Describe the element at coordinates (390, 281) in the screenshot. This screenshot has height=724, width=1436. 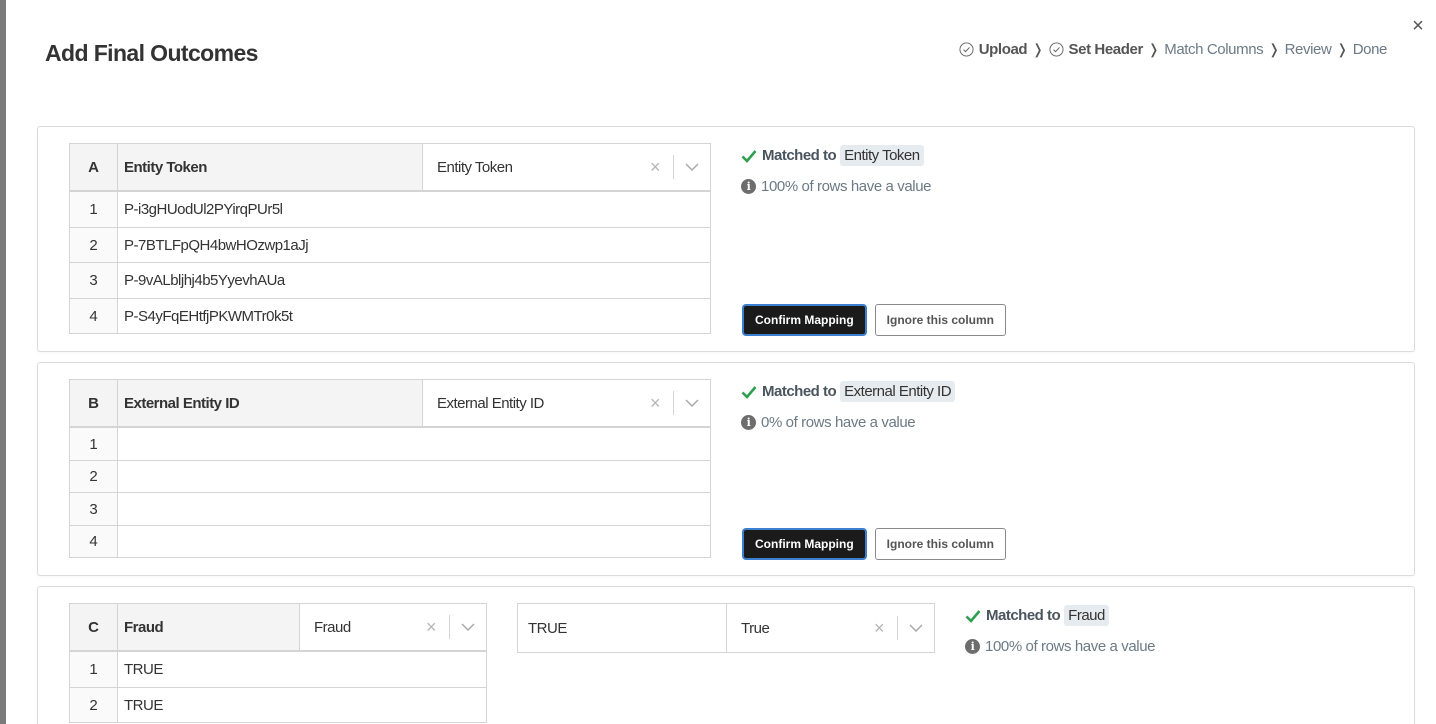
I see `table-row: 3 P-9vALbljhj4b5YyevhAUa` at that location.